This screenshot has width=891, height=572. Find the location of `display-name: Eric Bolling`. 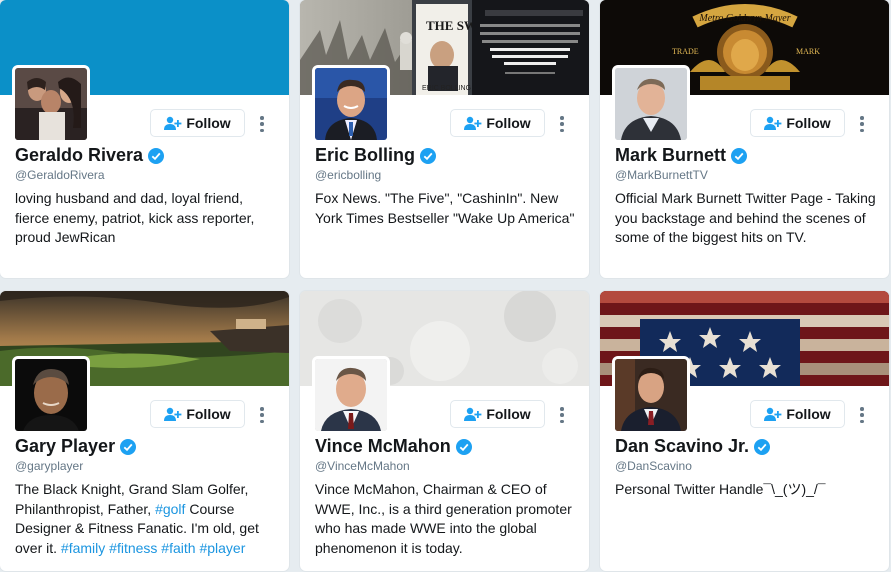

display-name: Eric Bolling is located at coordinates (376, 155).